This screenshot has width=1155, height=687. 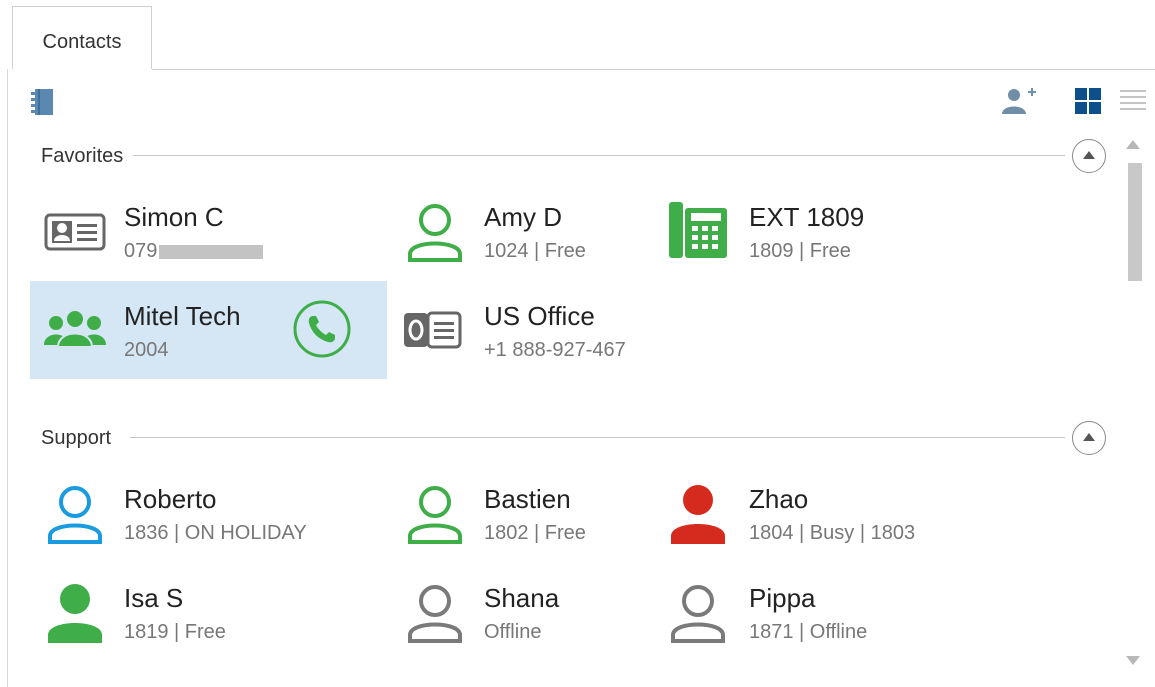 I want to click on contact-card: Shana Offline, so click(x=520, y=612).